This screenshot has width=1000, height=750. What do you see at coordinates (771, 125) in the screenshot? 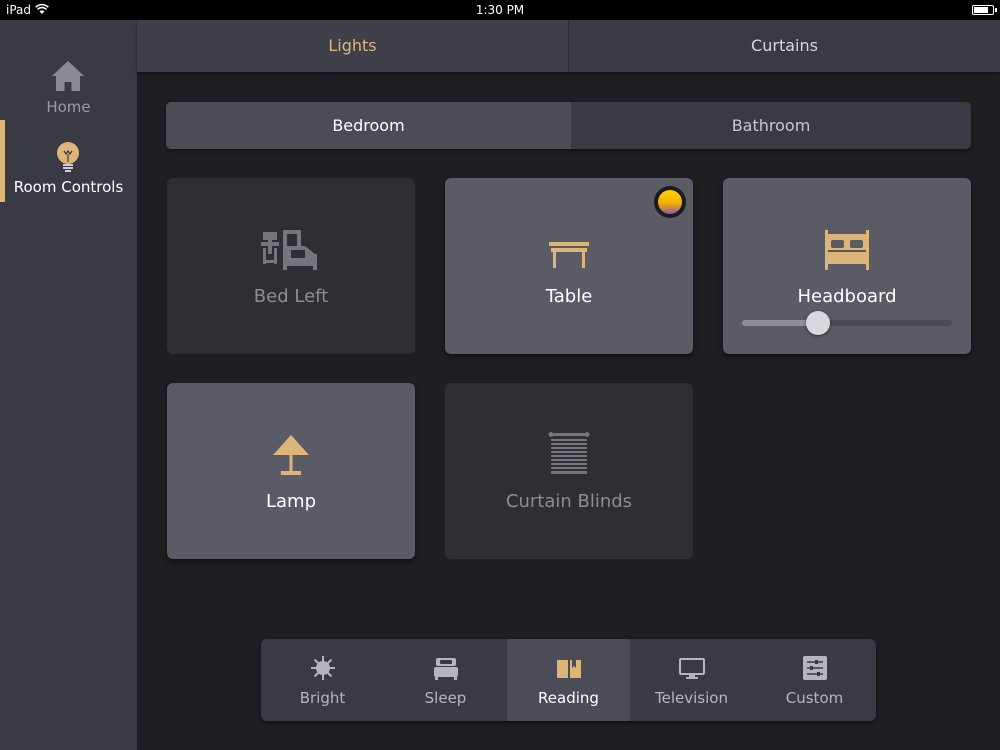
I see `room-tab-bathroom: Bathroom` at bounding box center [771, 125].